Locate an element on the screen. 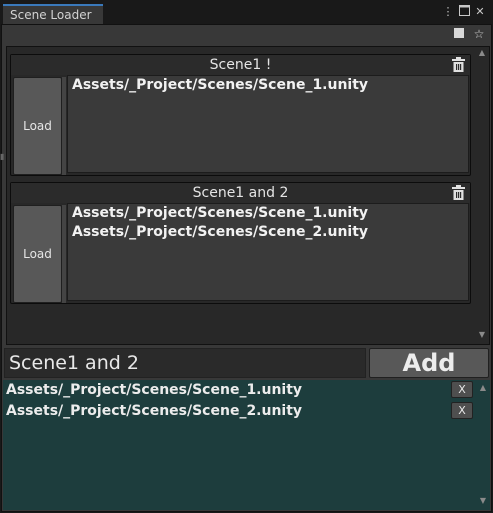 This screenshot has width=493, height=513. scene-group-title: Scene1 and 2 is located at coordinates (240, 193).